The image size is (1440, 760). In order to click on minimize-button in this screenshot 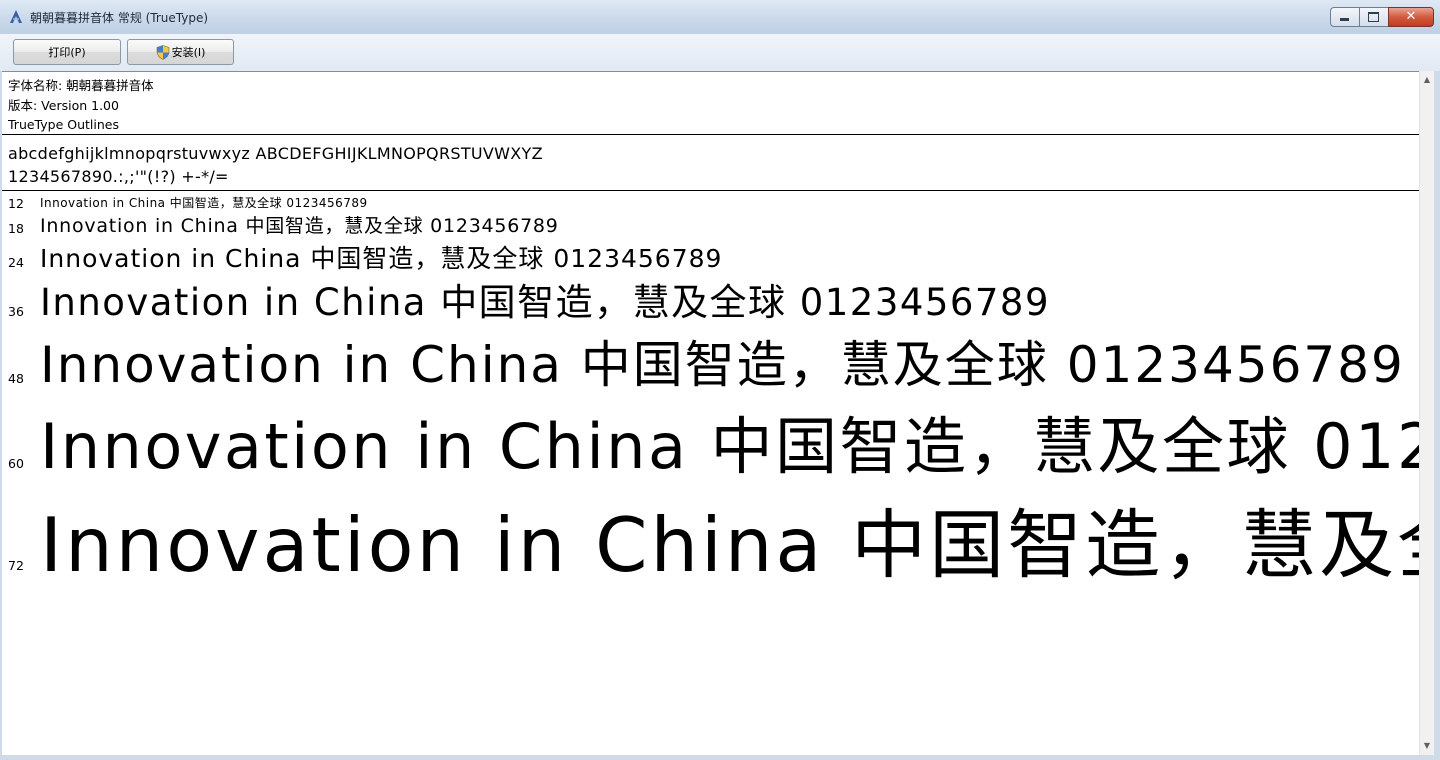, I will do `click(1344, 17)`.